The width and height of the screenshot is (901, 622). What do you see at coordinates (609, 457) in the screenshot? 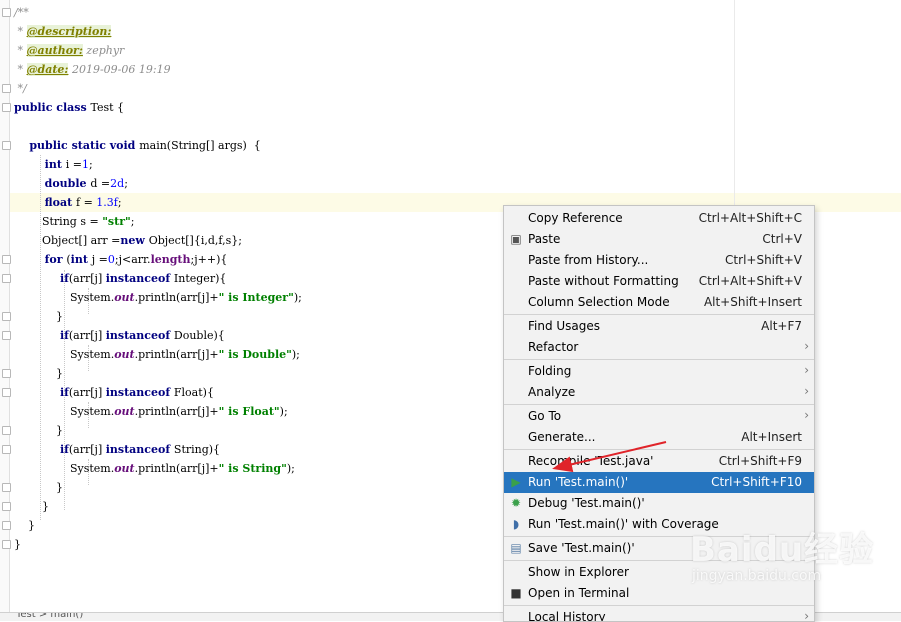
I see `annotation-arrow` at bounding box center [609, 457].